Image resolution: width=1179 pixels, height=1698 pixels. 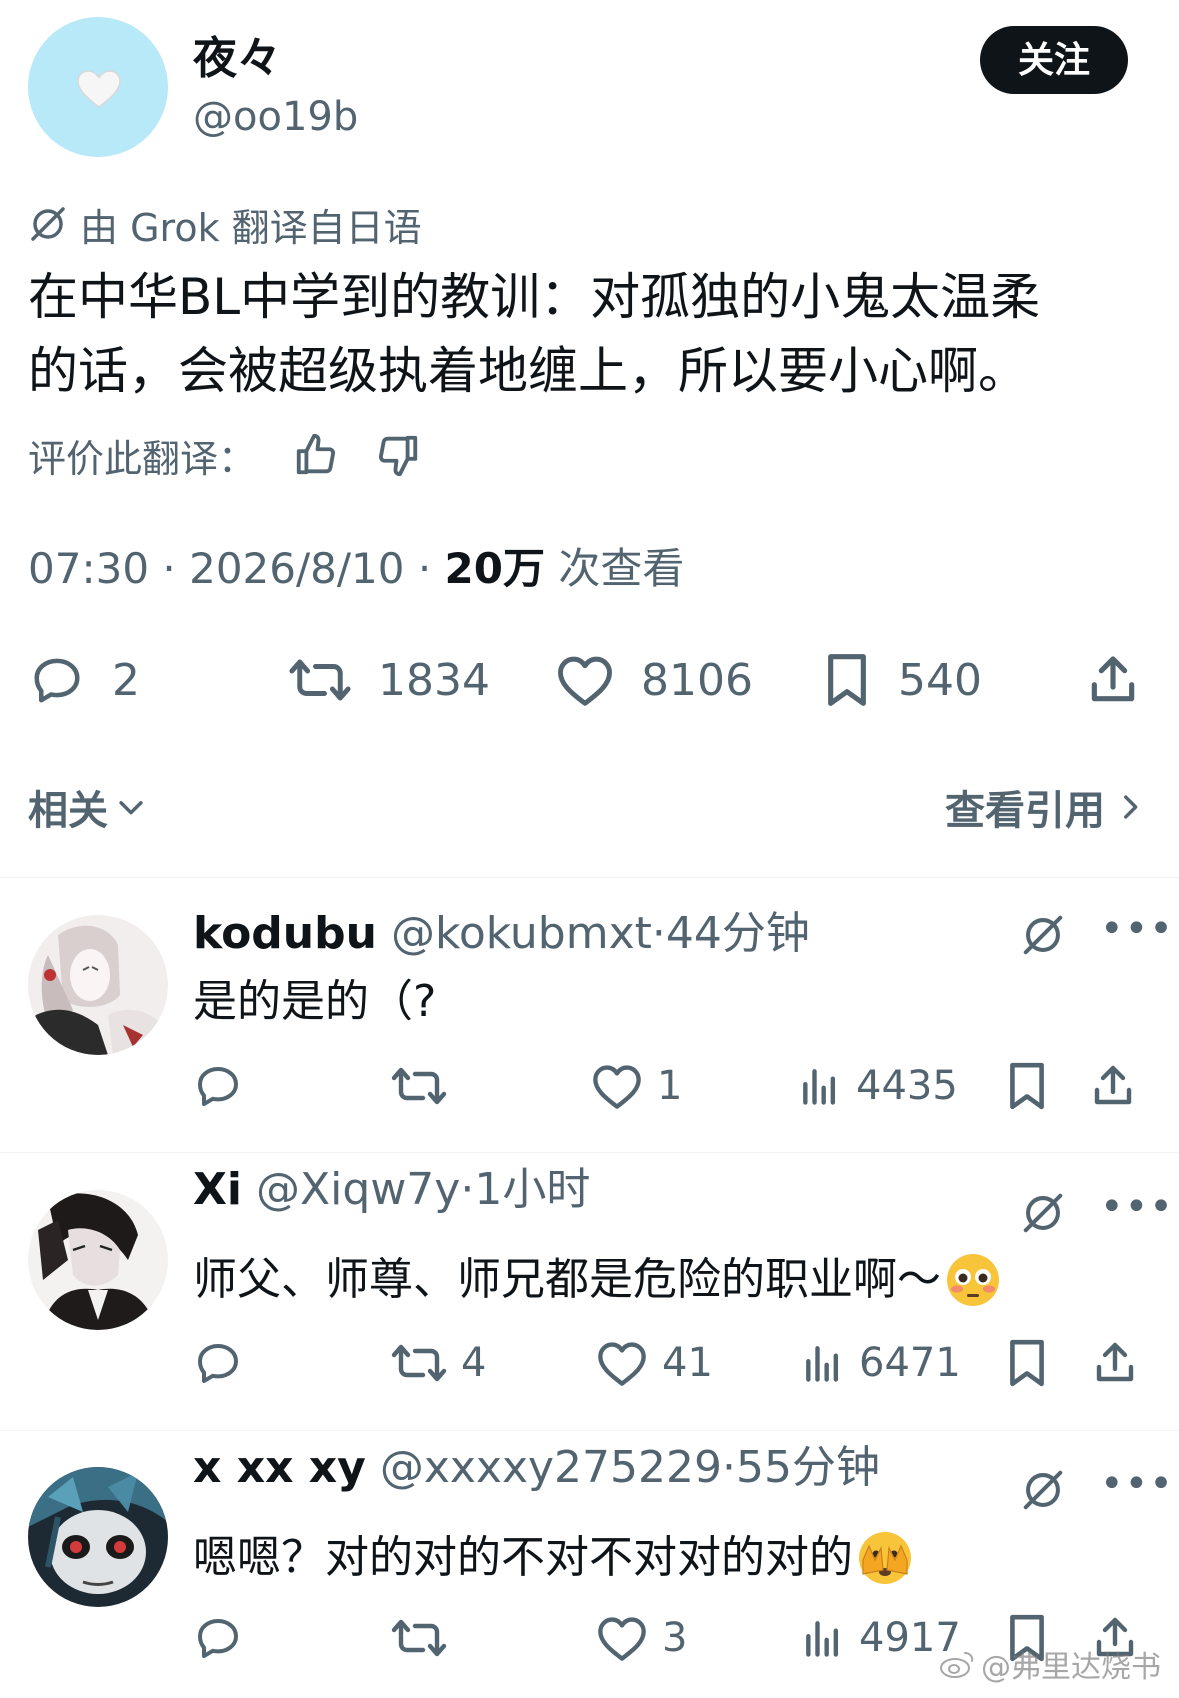 I want to click on reply-time: 1小时, so click(x=532, y=1190).